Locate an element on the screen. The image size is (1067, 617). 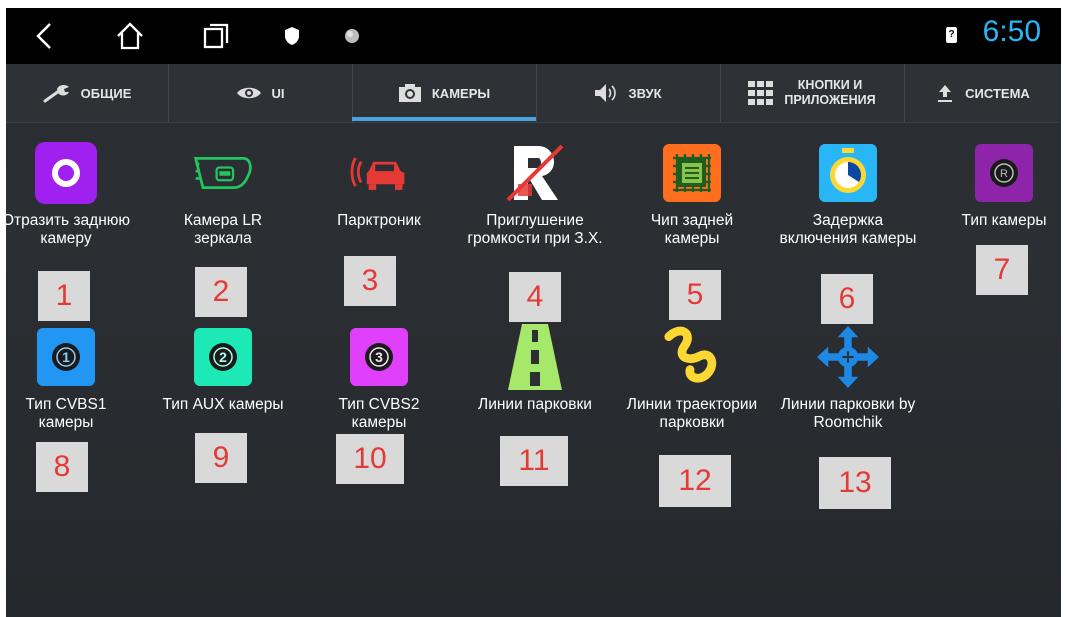
tab-buttons-apps-label: КНОПКИ И ПРИЛОЖЕНИЯ is located at coordinates (829, 93).